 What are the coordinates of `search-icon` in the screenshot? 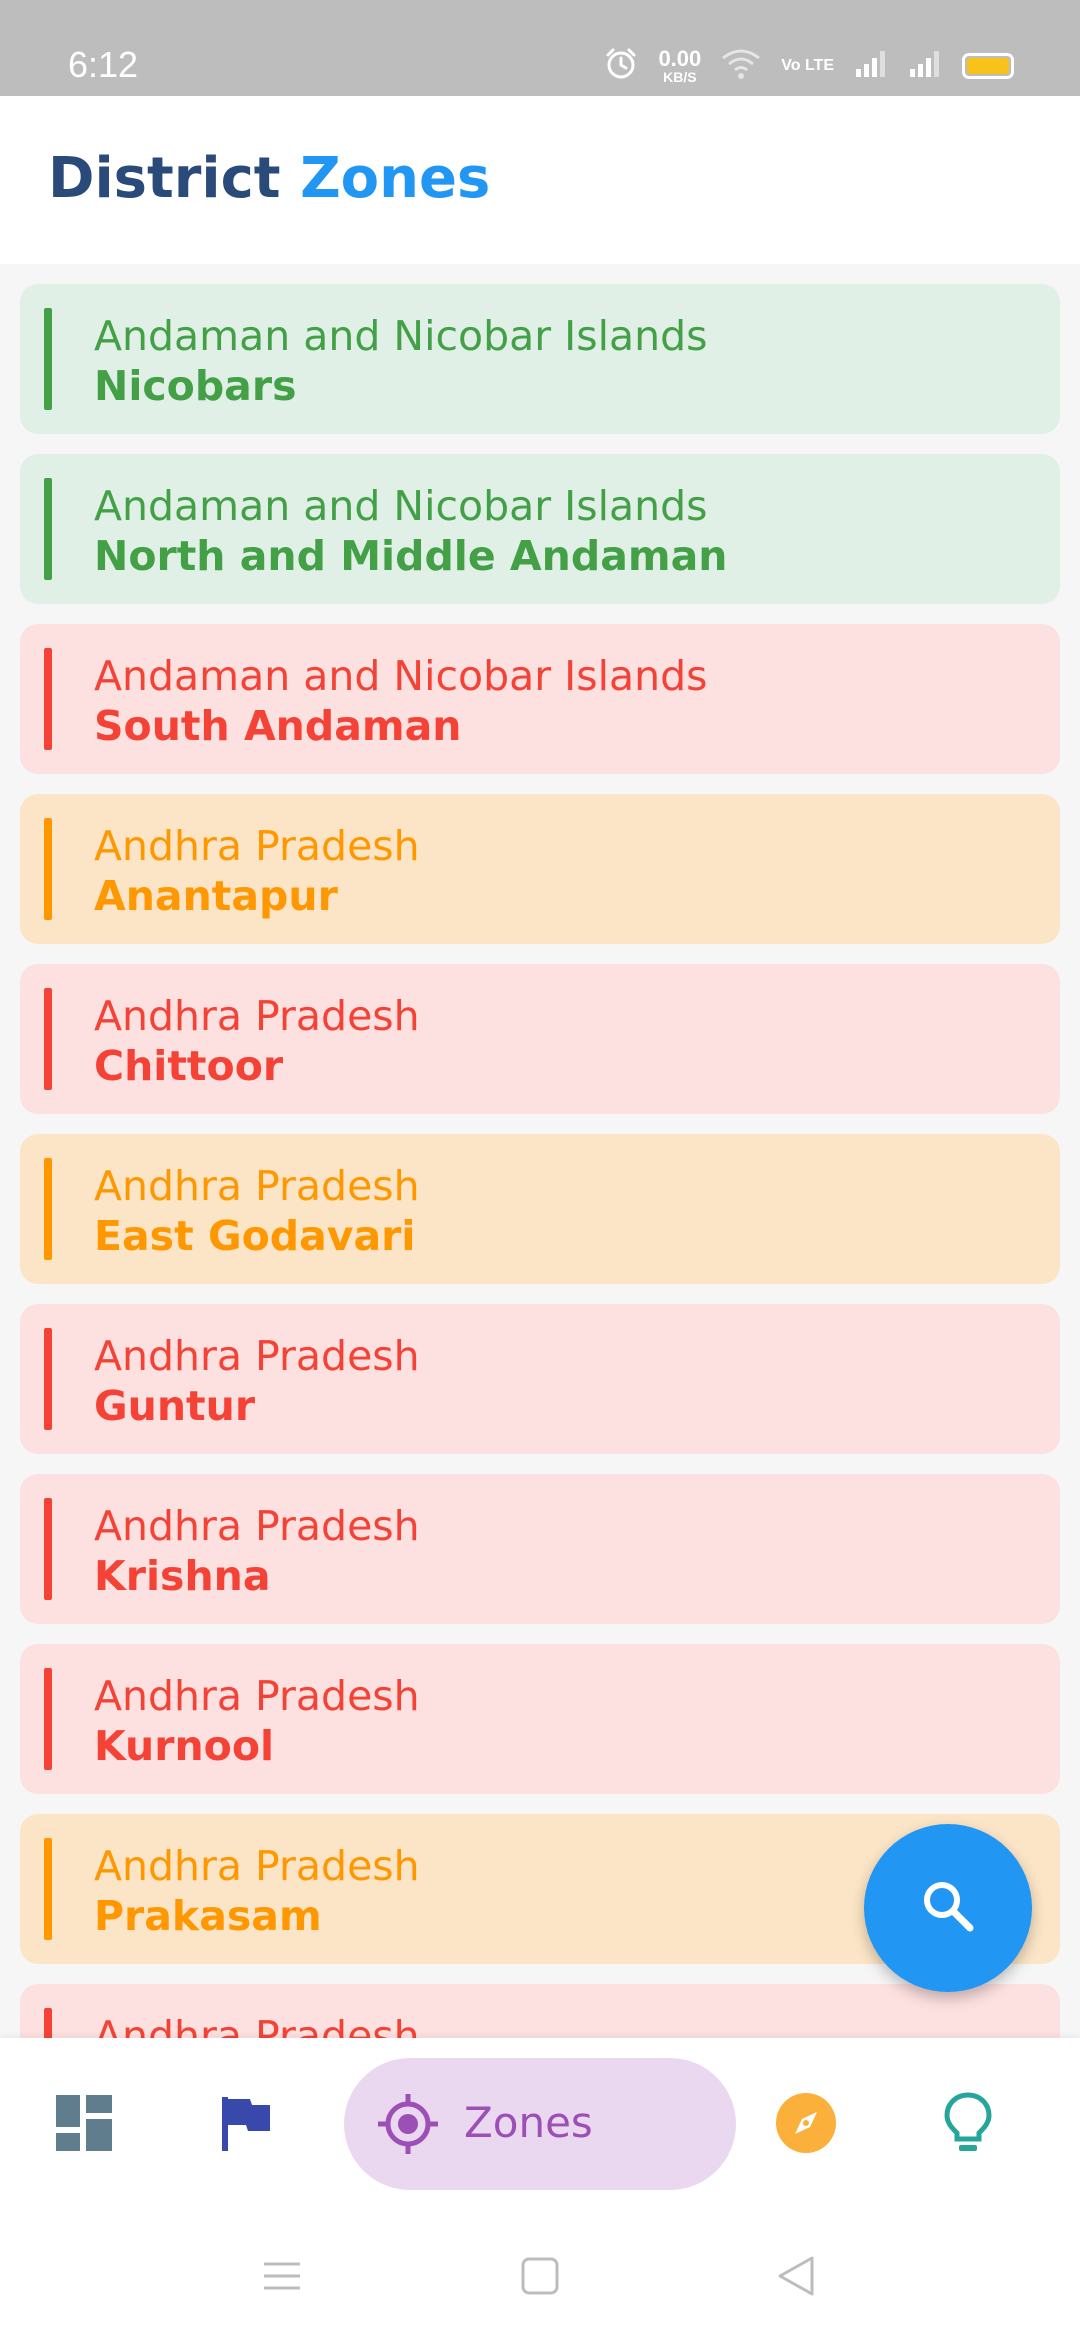 It's located at (948, 1908).